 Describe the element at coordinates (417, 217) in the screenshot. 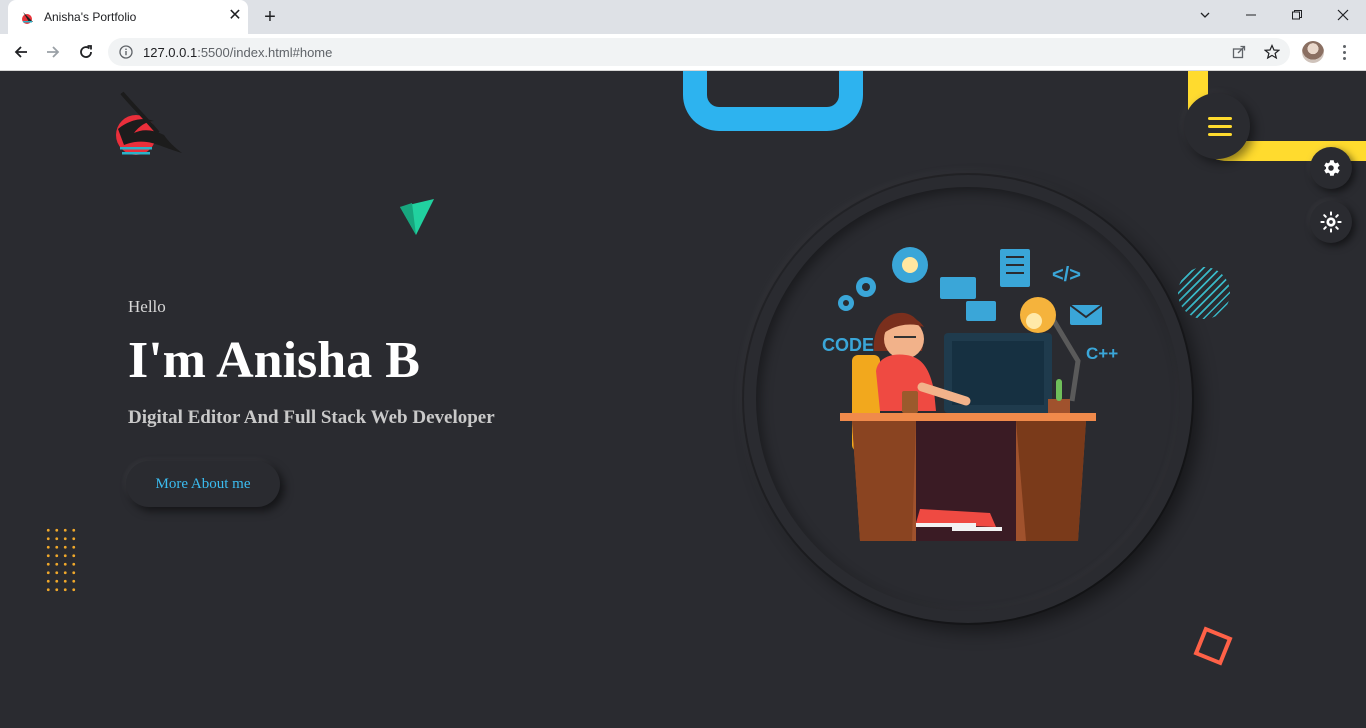

I see `decorative-triangle` at that location.